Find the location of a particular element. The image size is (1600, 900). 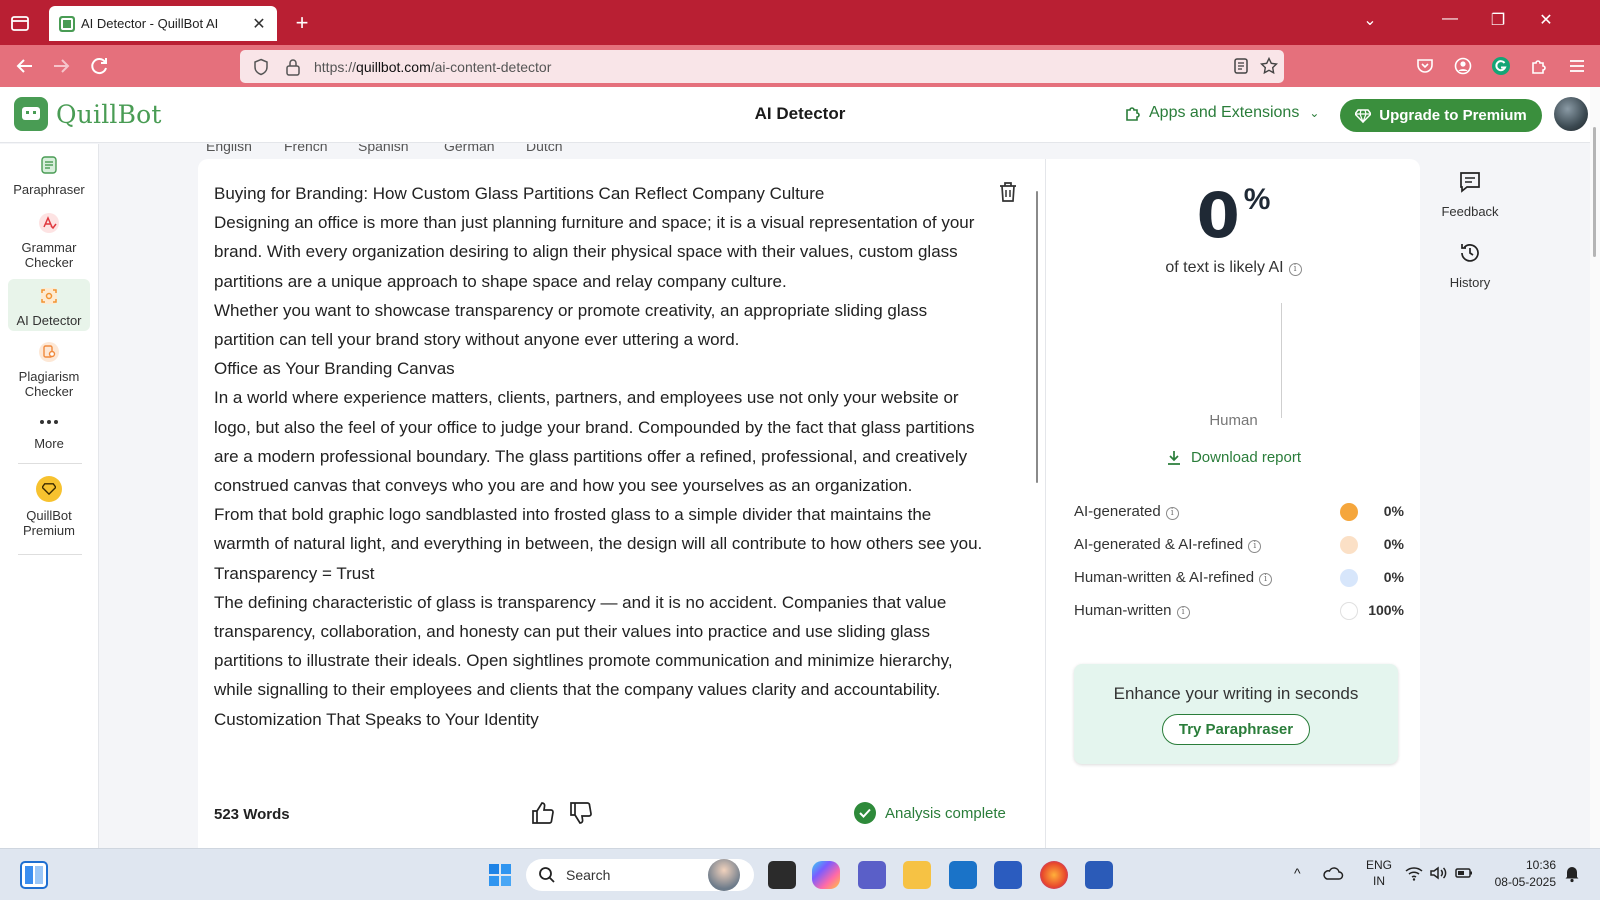

sidebar-item-paraphraser: Paraphraser is located at coordinates (49, 180).